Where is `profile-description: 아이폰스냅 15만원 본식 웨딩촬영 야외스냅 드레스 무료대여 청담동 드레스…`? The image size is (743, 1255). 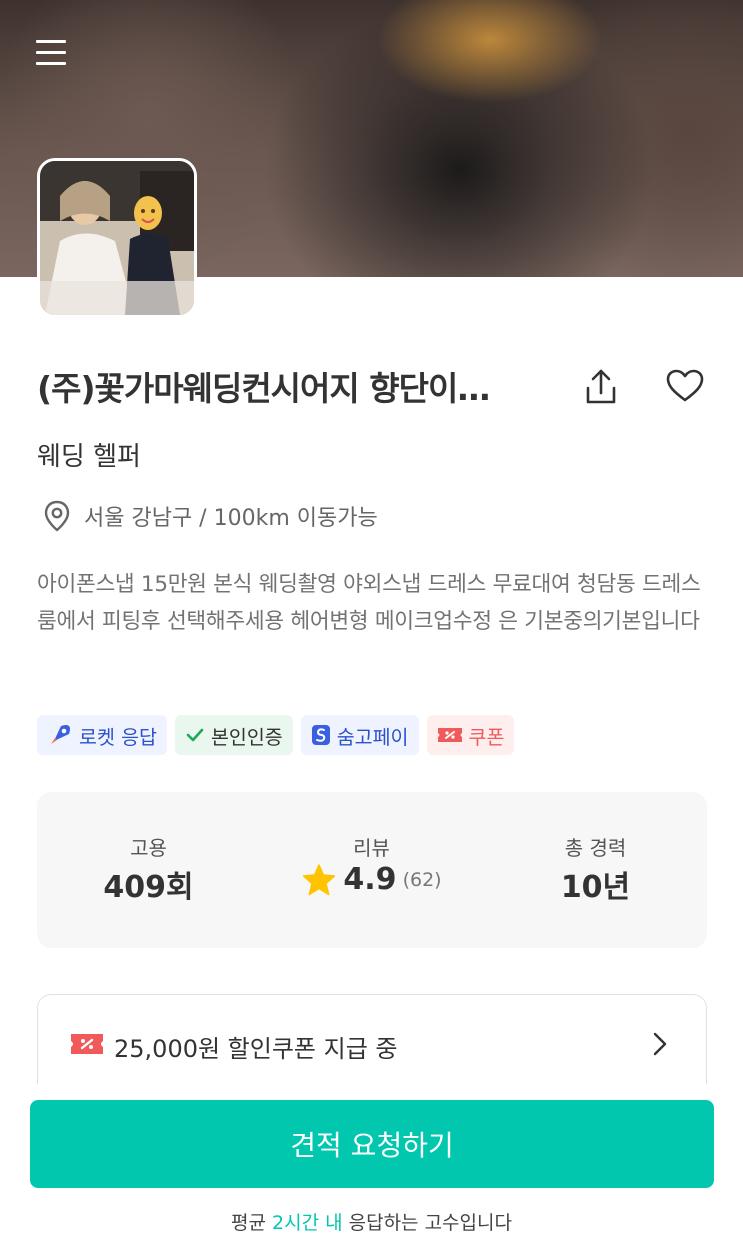
profile-description: 아이폰스냅 15만원 본식 웨딩촬영 야외스냅 드레스 무료대여 청담동 드레스… is located at coordinates (369, 603).